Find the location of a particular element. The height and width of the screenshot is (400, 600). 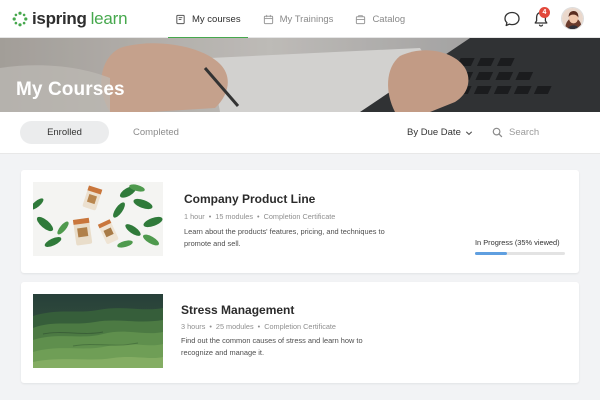

search-icon is located at coordinates (497, 132).